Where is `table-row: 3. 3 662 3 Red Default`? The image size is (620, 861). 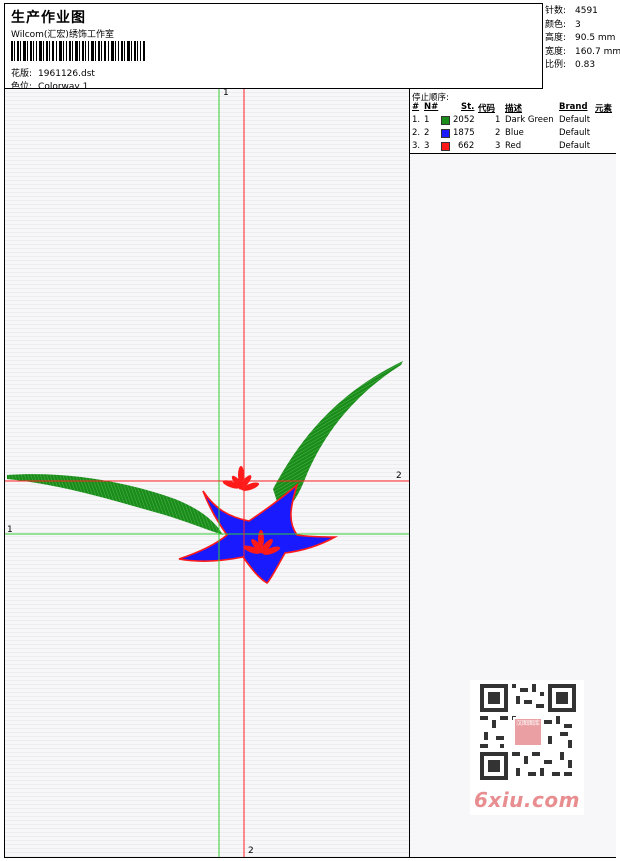
table-row: 3. 3 662 3 Red Default is located at coordinates (501, 146).